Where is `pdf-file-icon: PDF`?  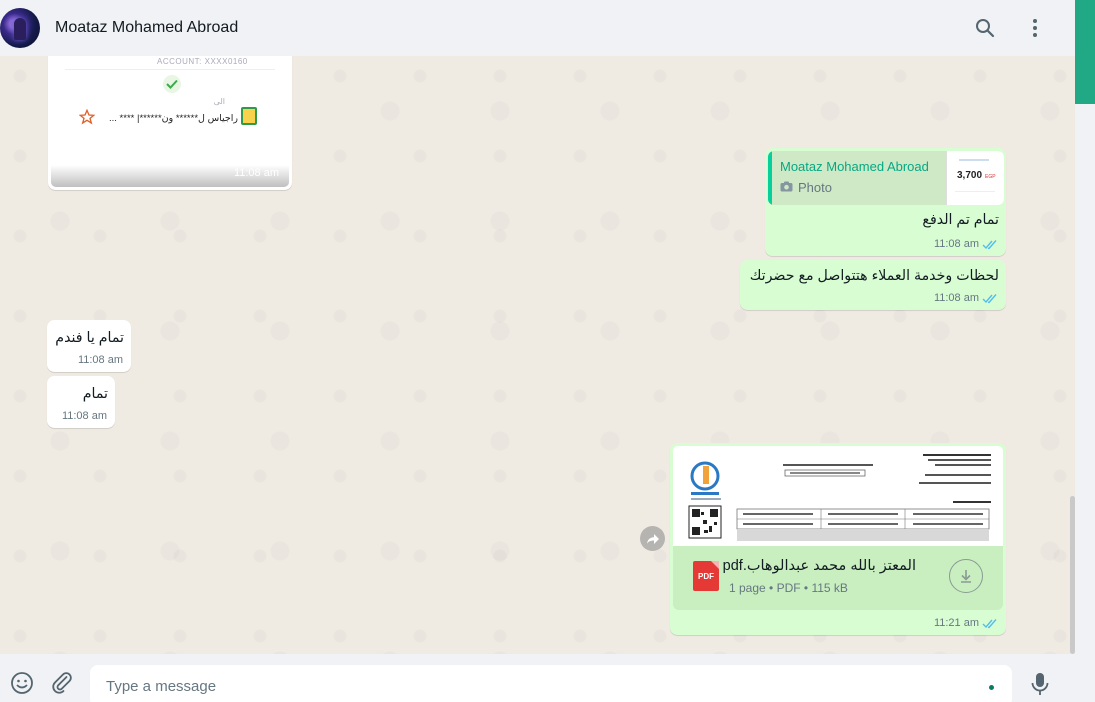
pdf-file-icon: PDF is located at coordinates (706, 576).